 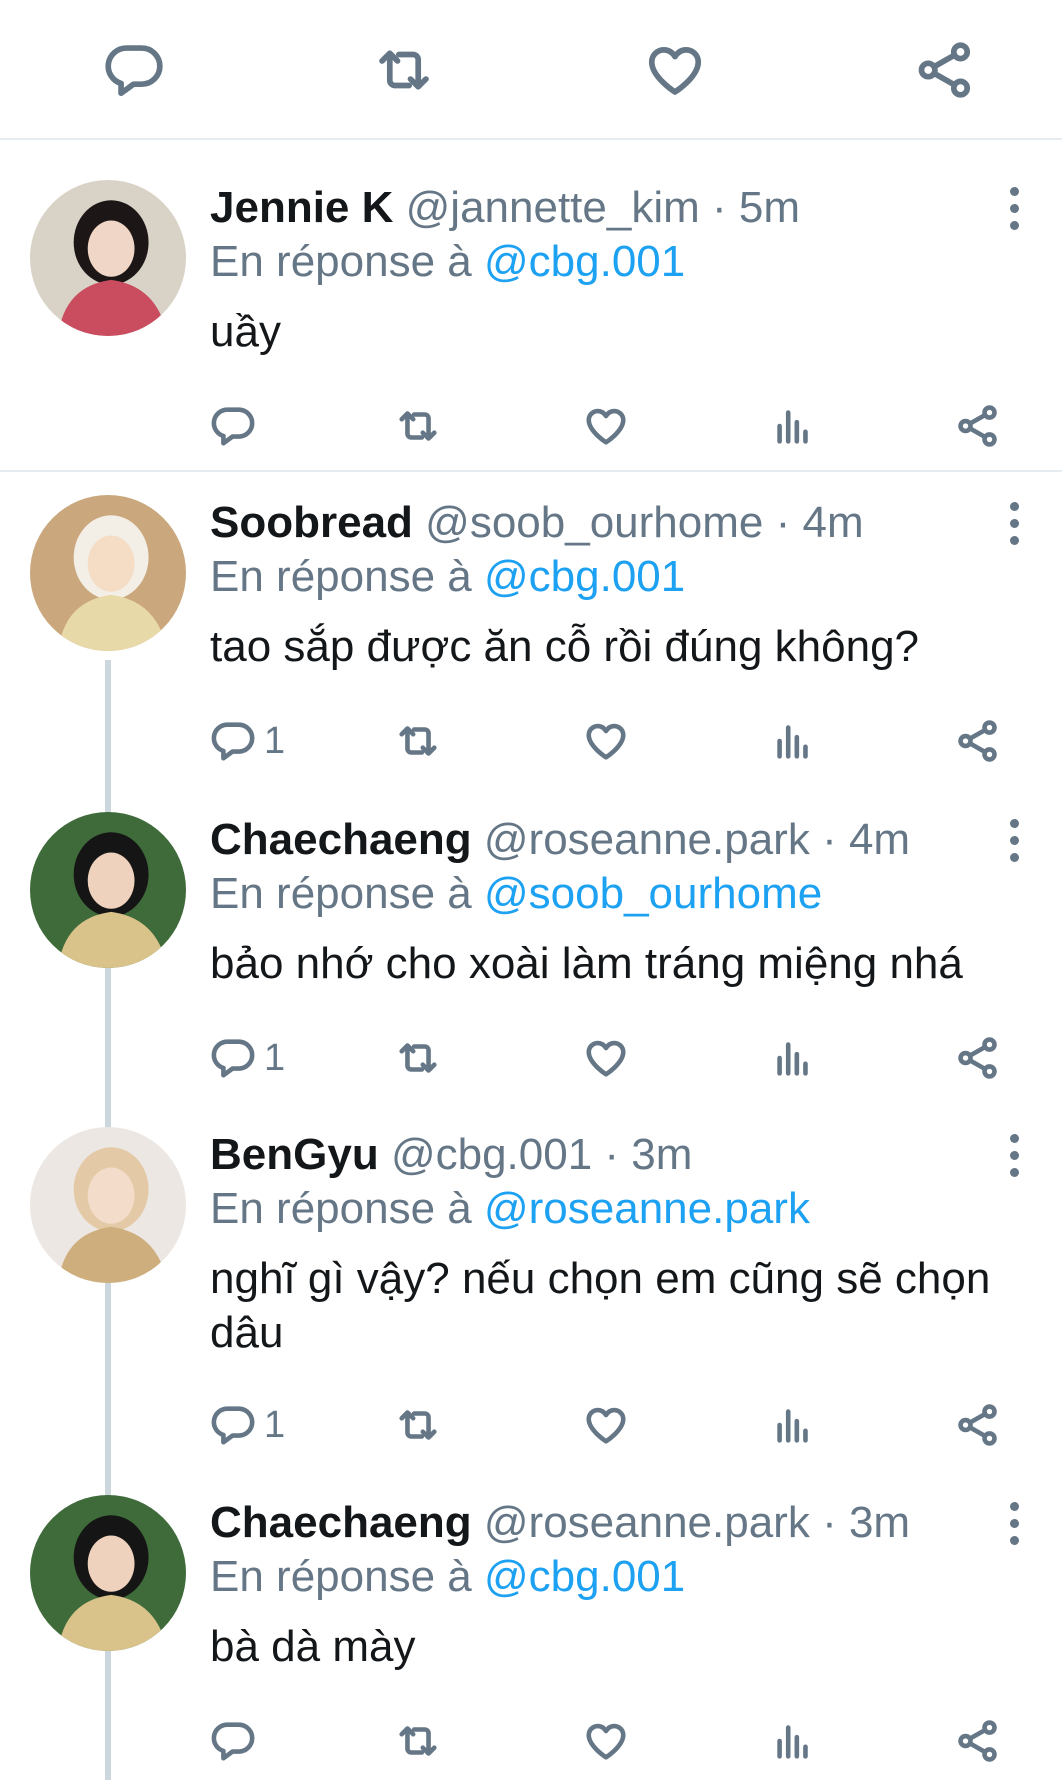 I want to click on display-name: Jennie K, so click(x=301, y=207).